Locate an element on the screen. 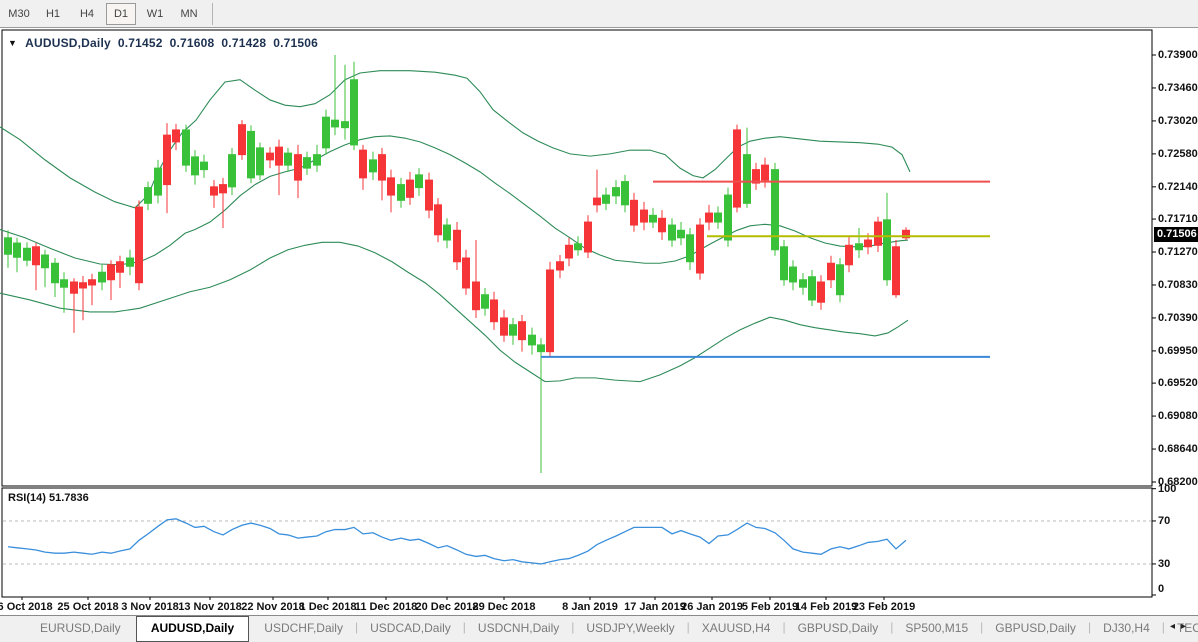 The width and height of the screenshot is (1198, 642). date-axis-label: 25 Oct 2018 is located at coordinates (88, 607).